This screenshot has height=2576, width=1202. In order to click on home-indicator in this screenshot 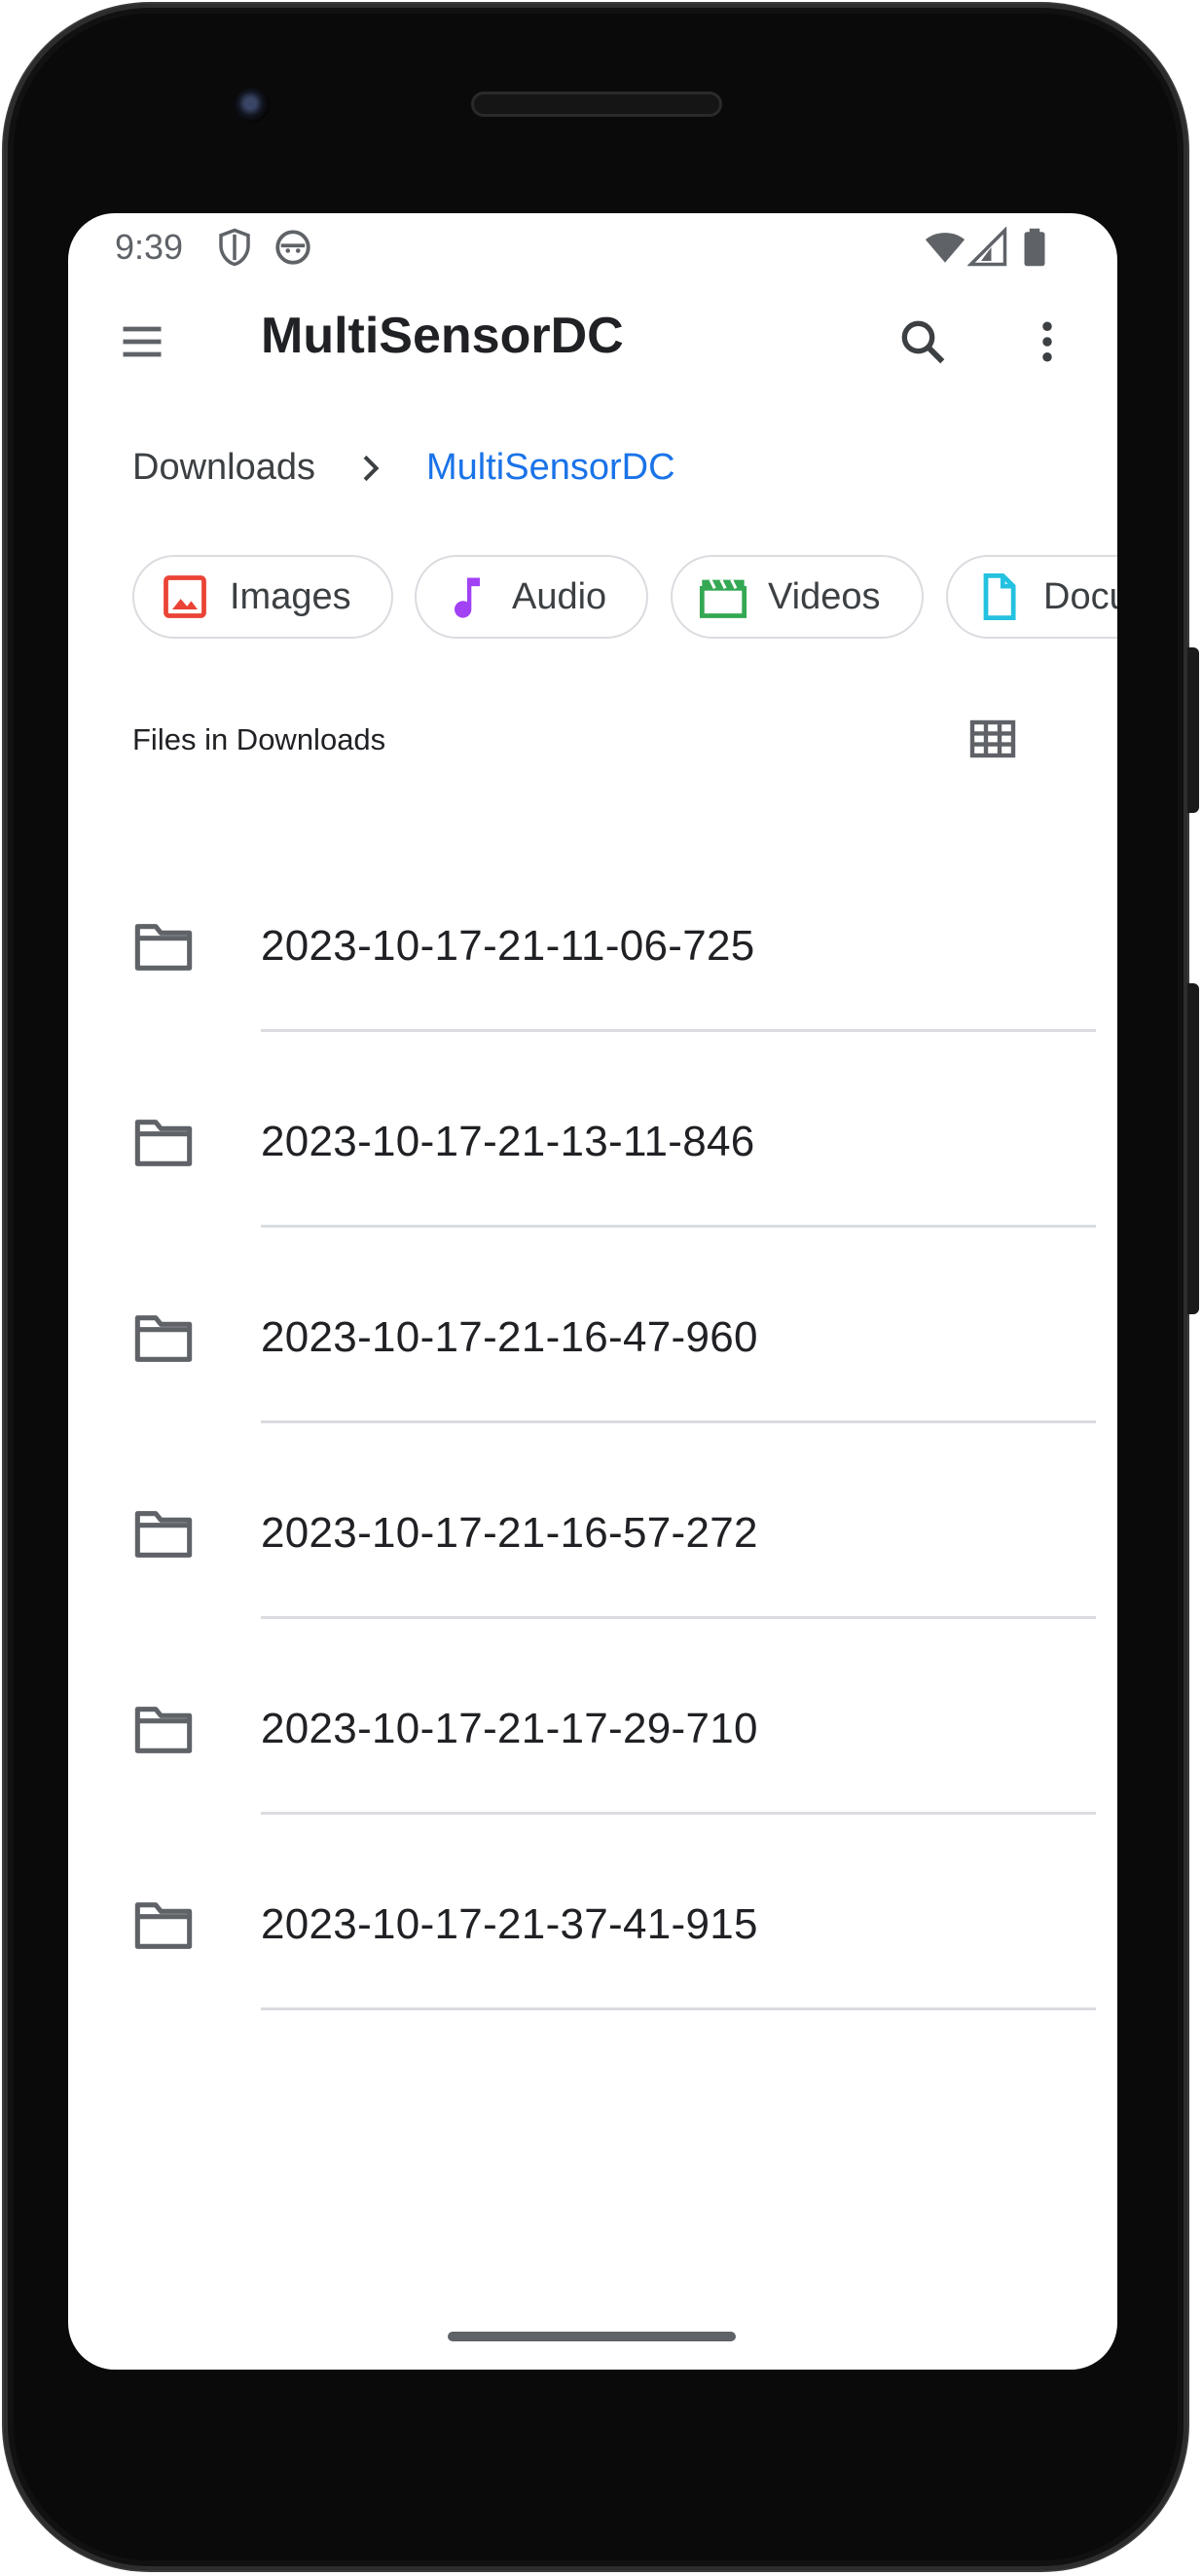, I will do `click(592, 2336)`.